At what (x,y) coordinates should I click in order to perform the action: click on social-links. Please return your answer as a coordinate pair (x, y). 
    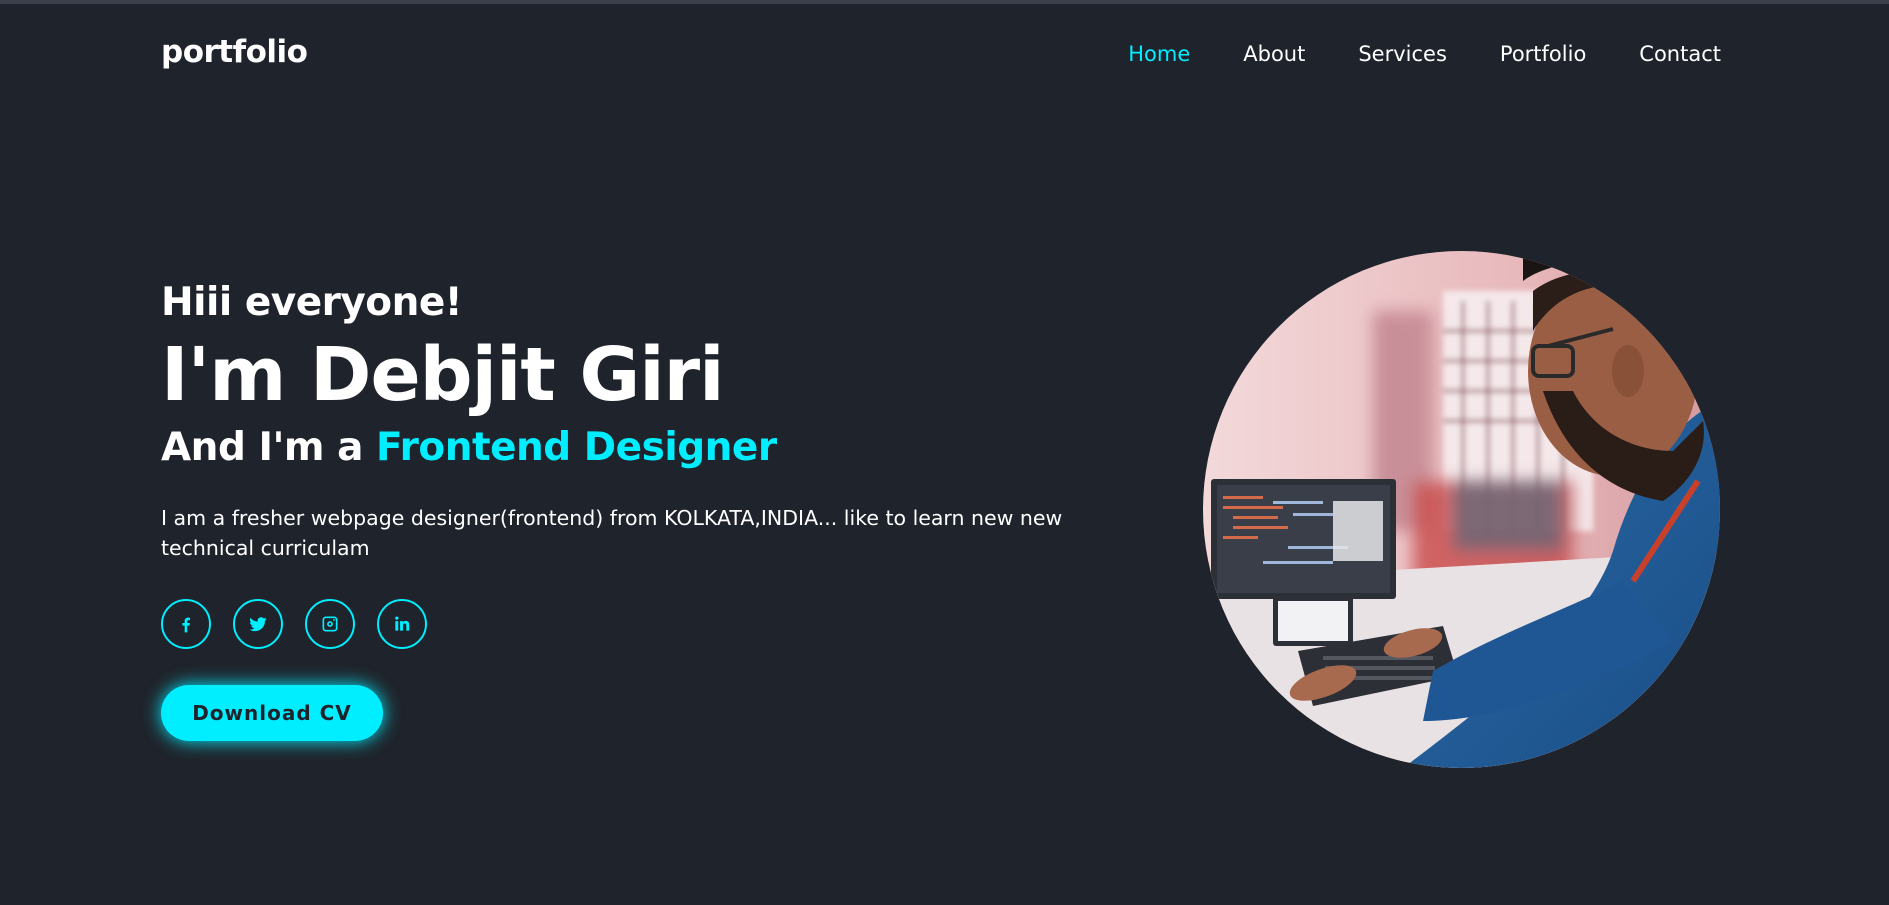
    Looking at the image, I should click on (651, 624).